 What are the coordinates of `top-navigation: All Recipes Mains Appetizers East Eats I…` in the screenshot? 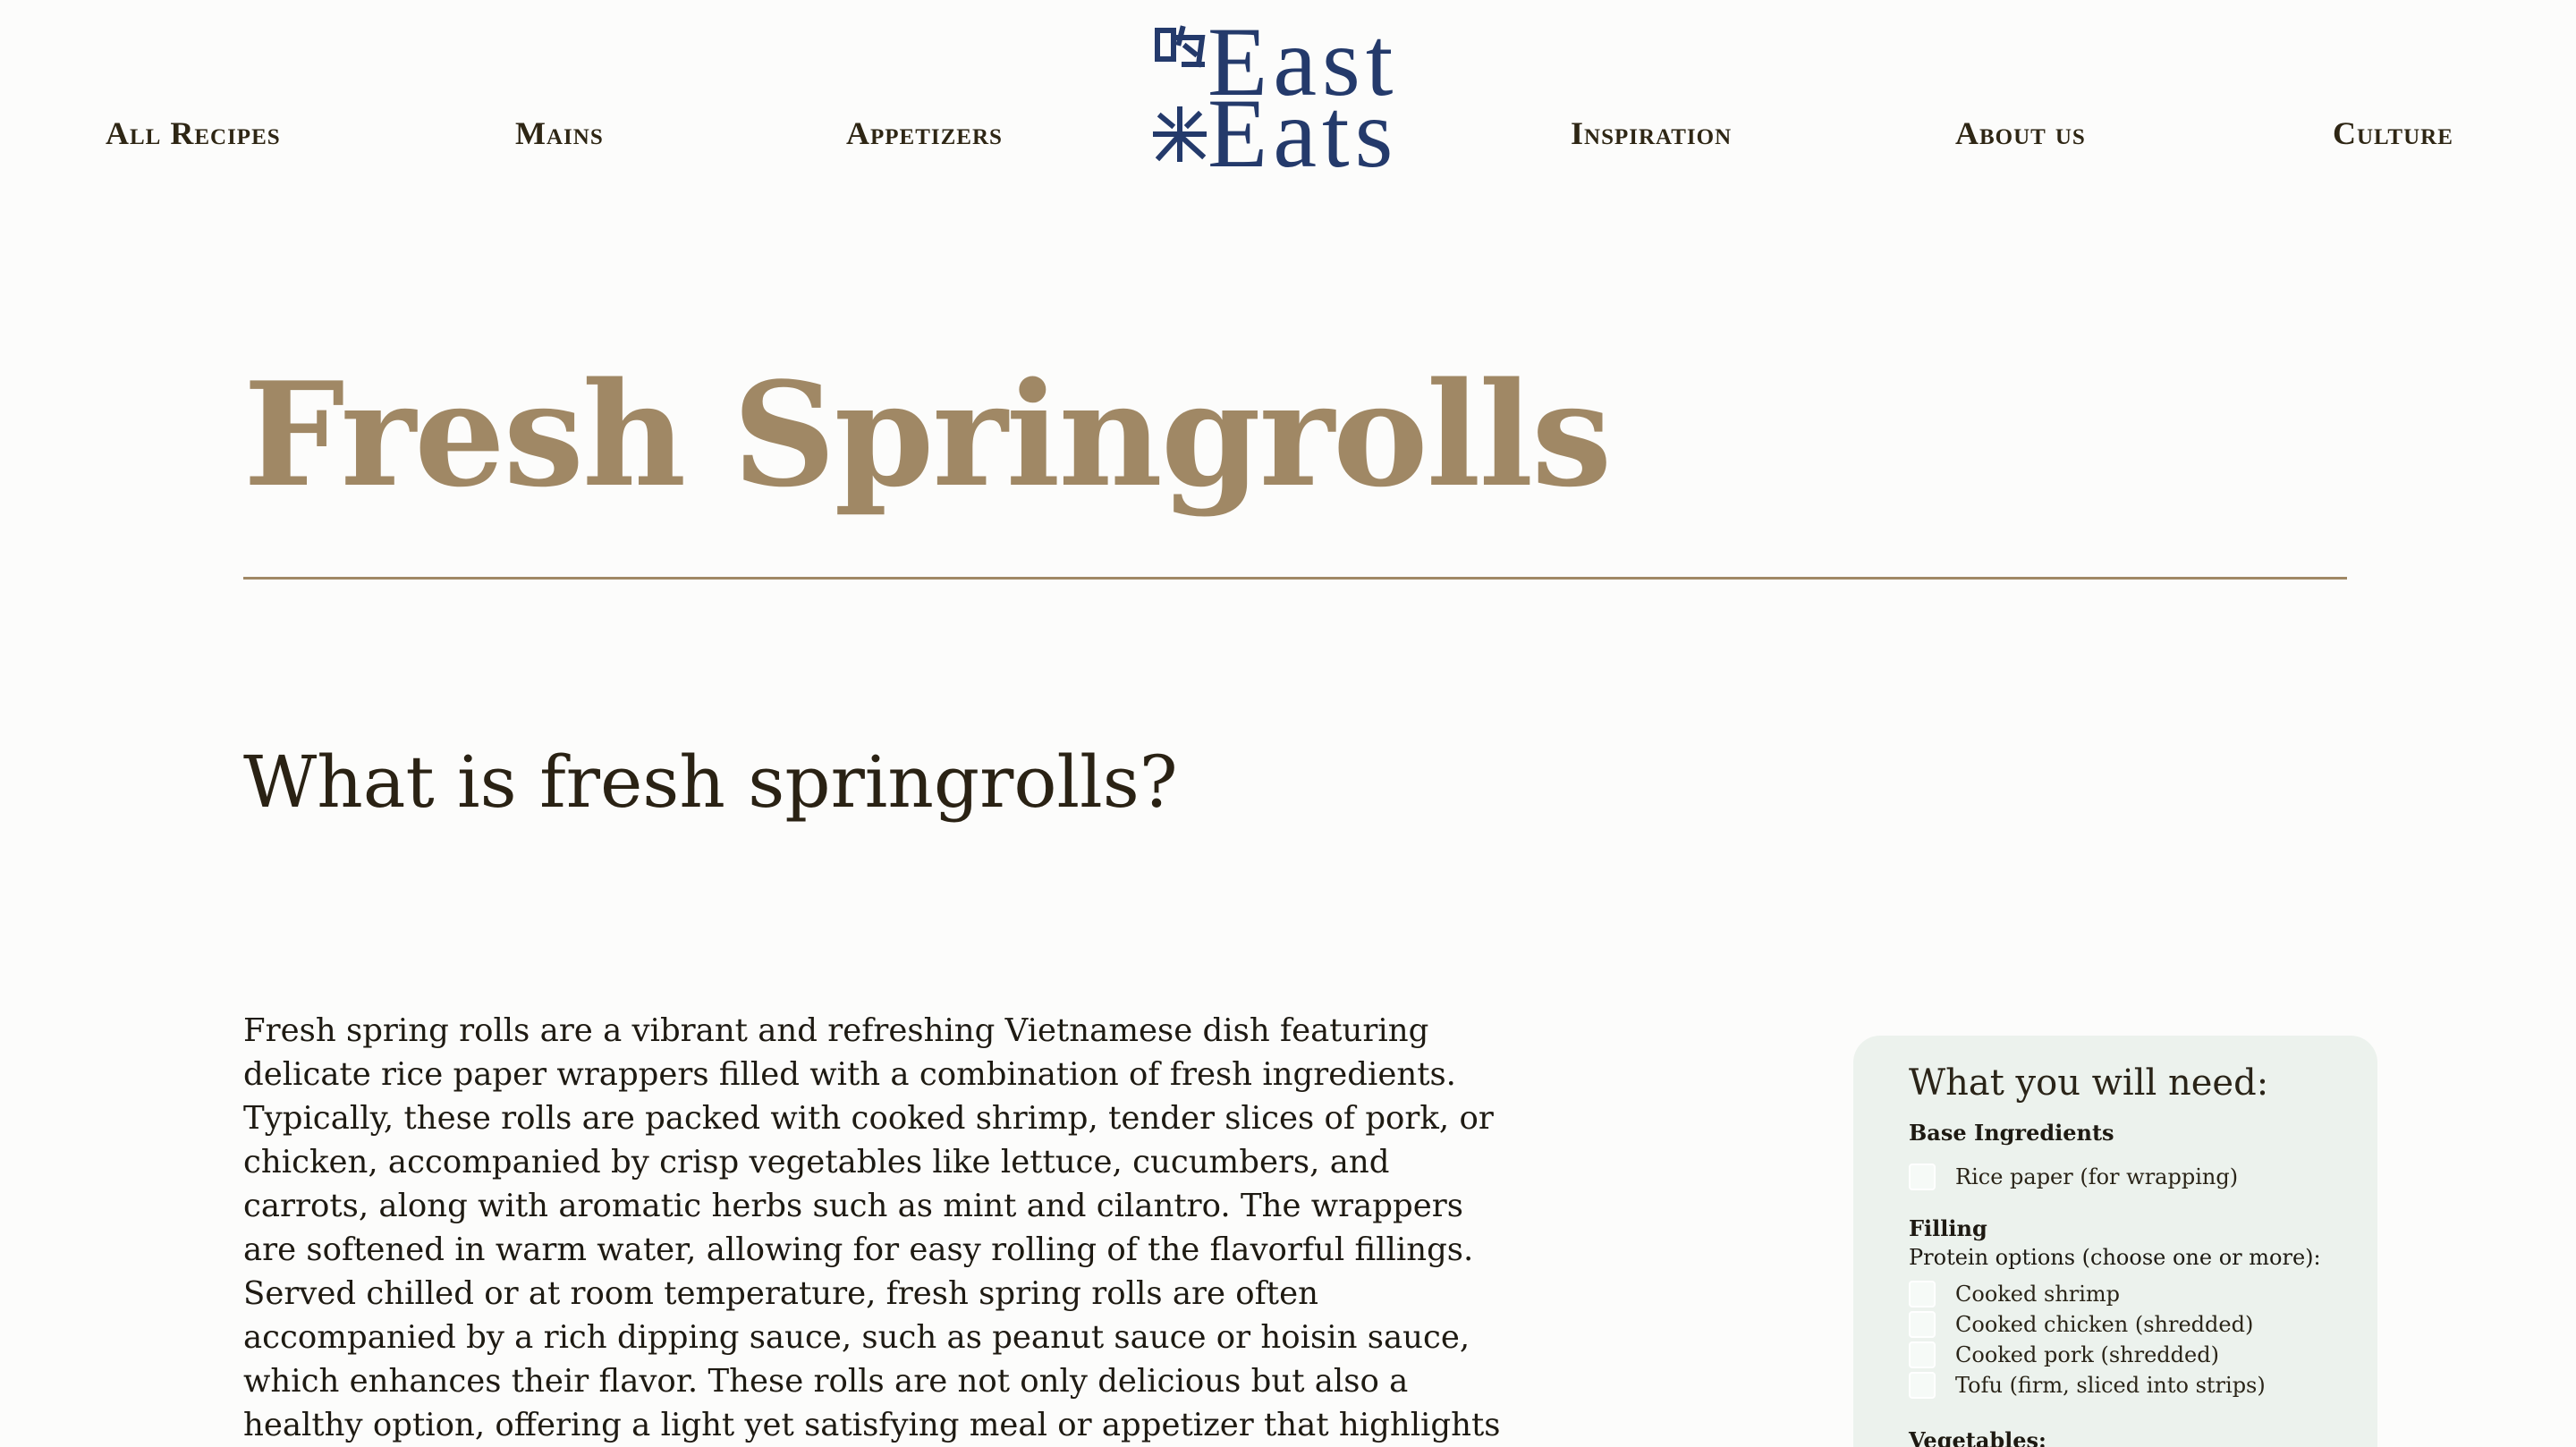 It's located at (1288, 91).